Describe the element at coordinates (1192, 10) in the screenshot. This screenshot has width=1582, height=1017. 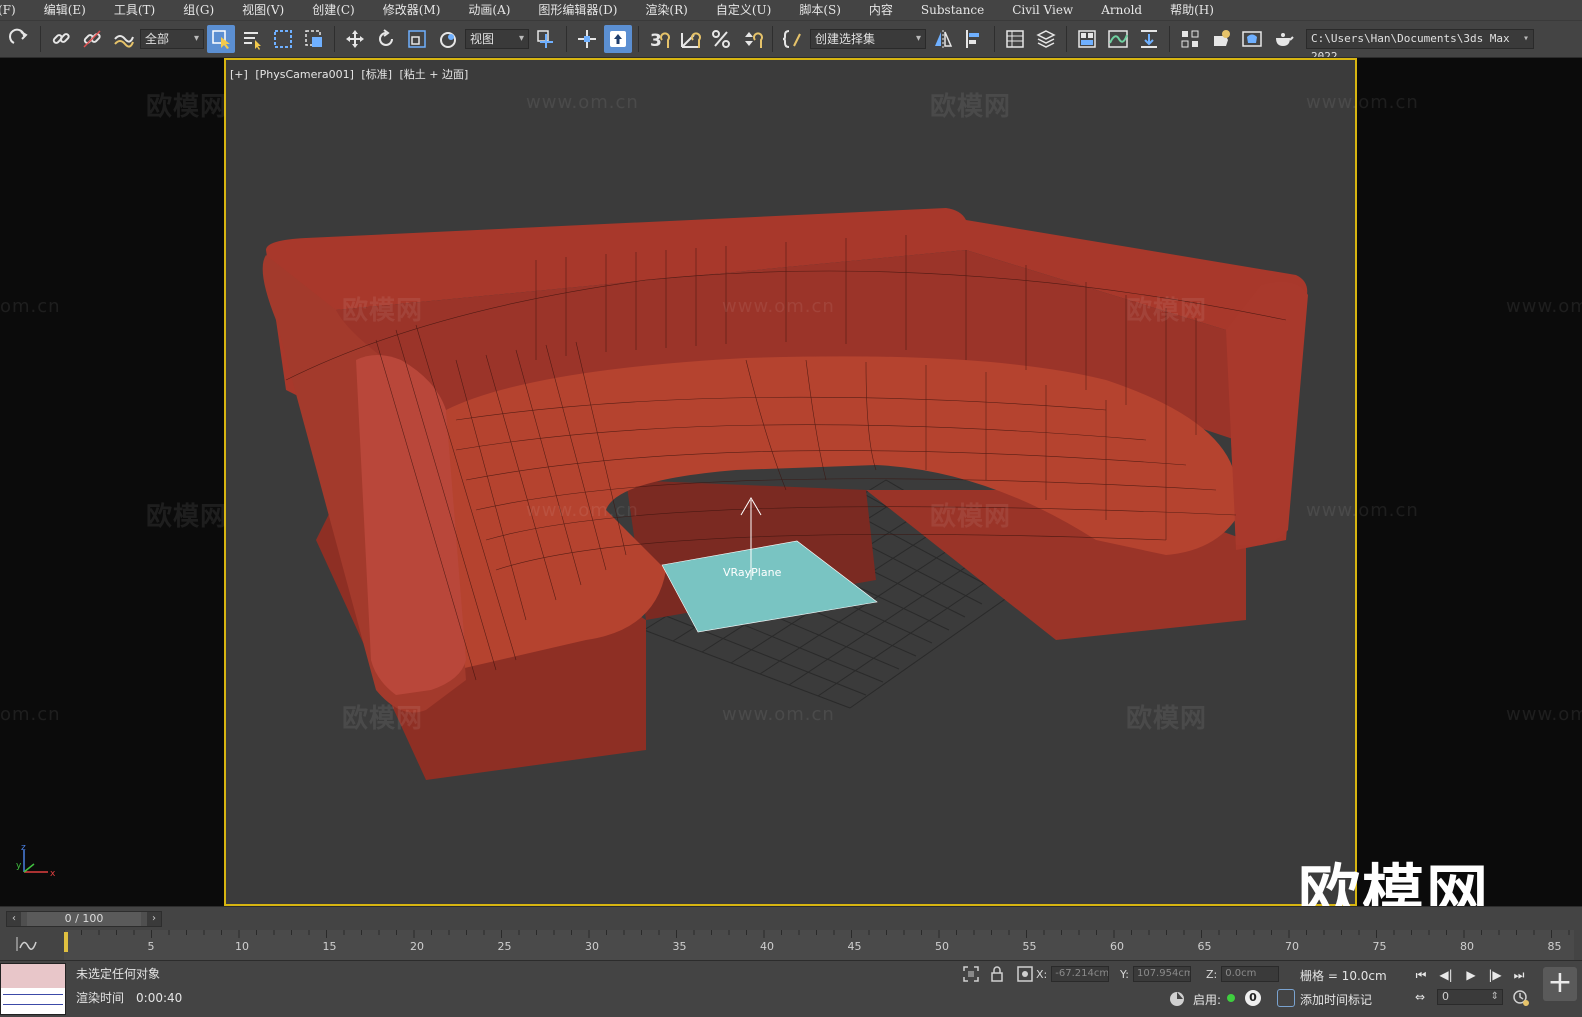
I see `menu-item: 帮助(H)` at that location.